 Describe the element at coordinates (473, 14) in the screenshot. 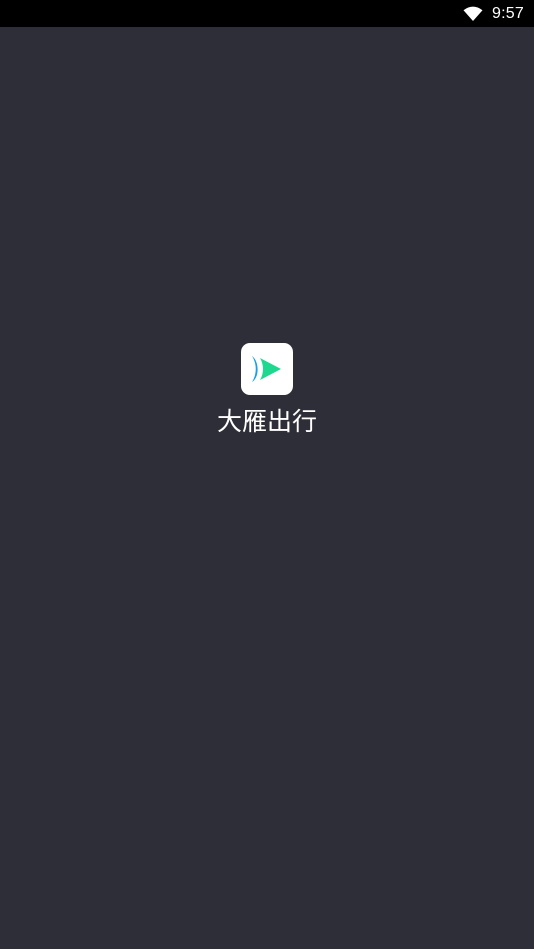

I see `wifi-icon` at that location.